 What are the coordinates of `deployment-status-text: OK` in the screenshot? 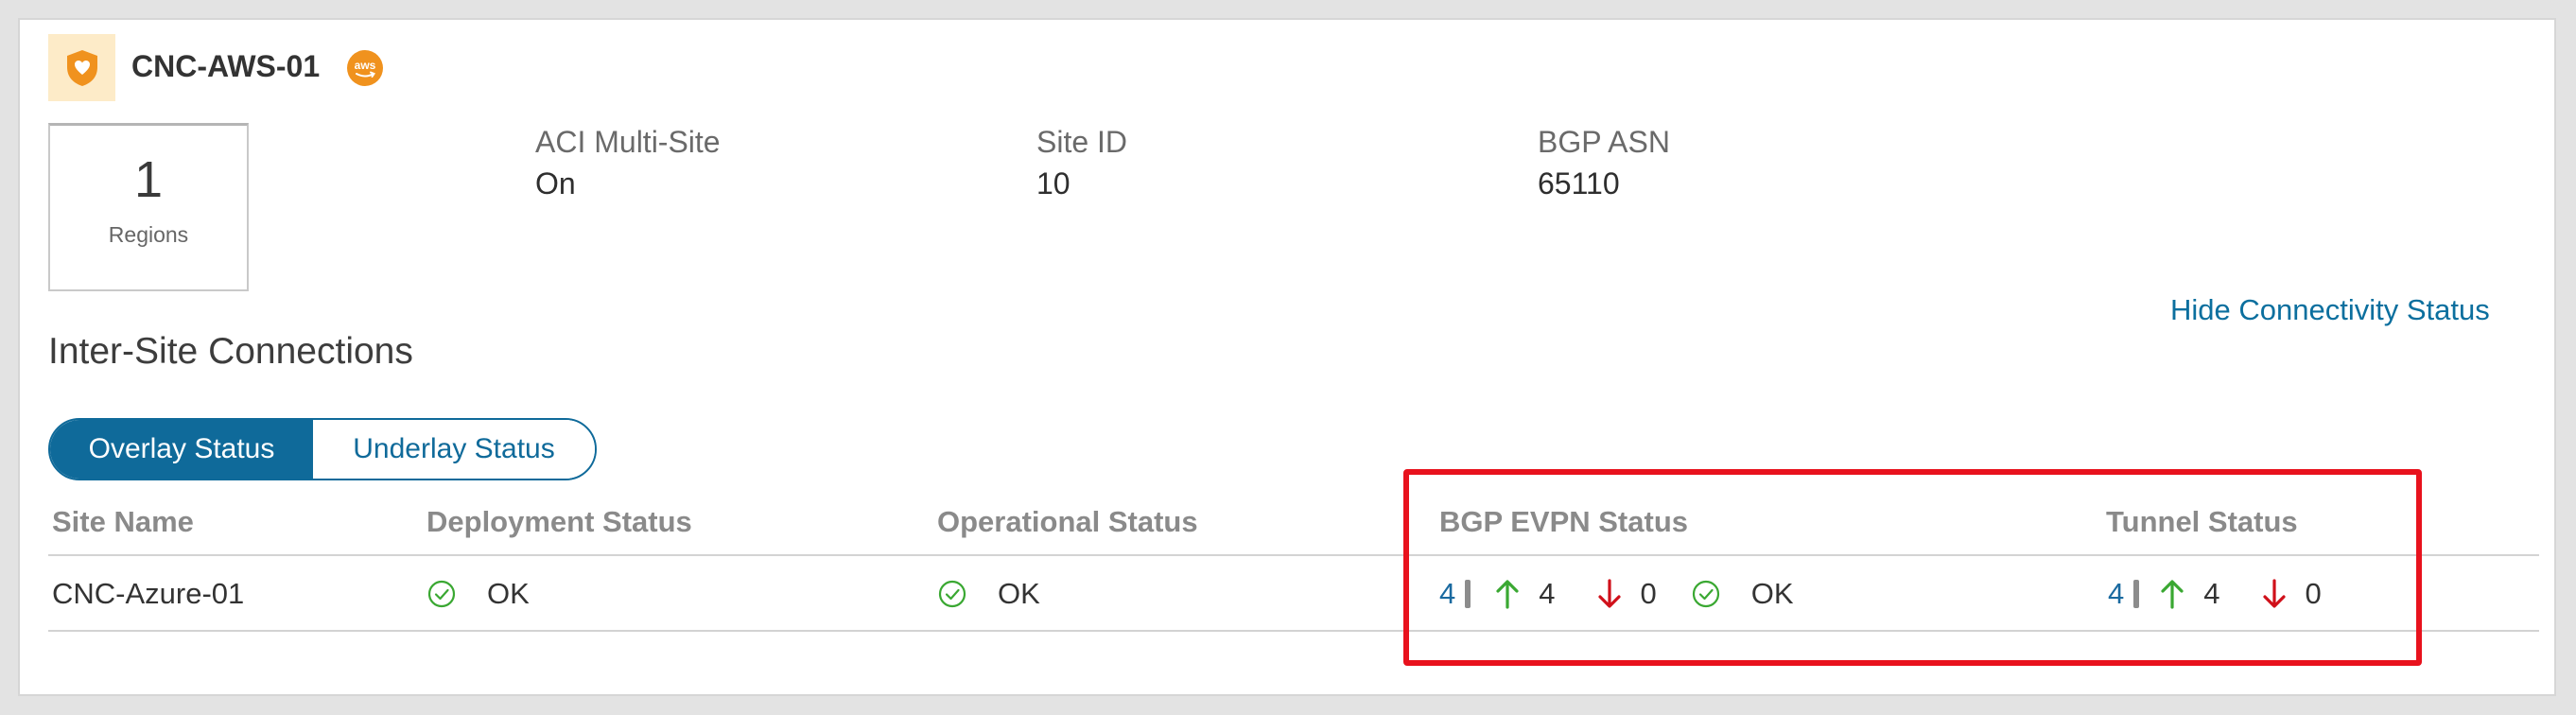 It's located at (508, 594).